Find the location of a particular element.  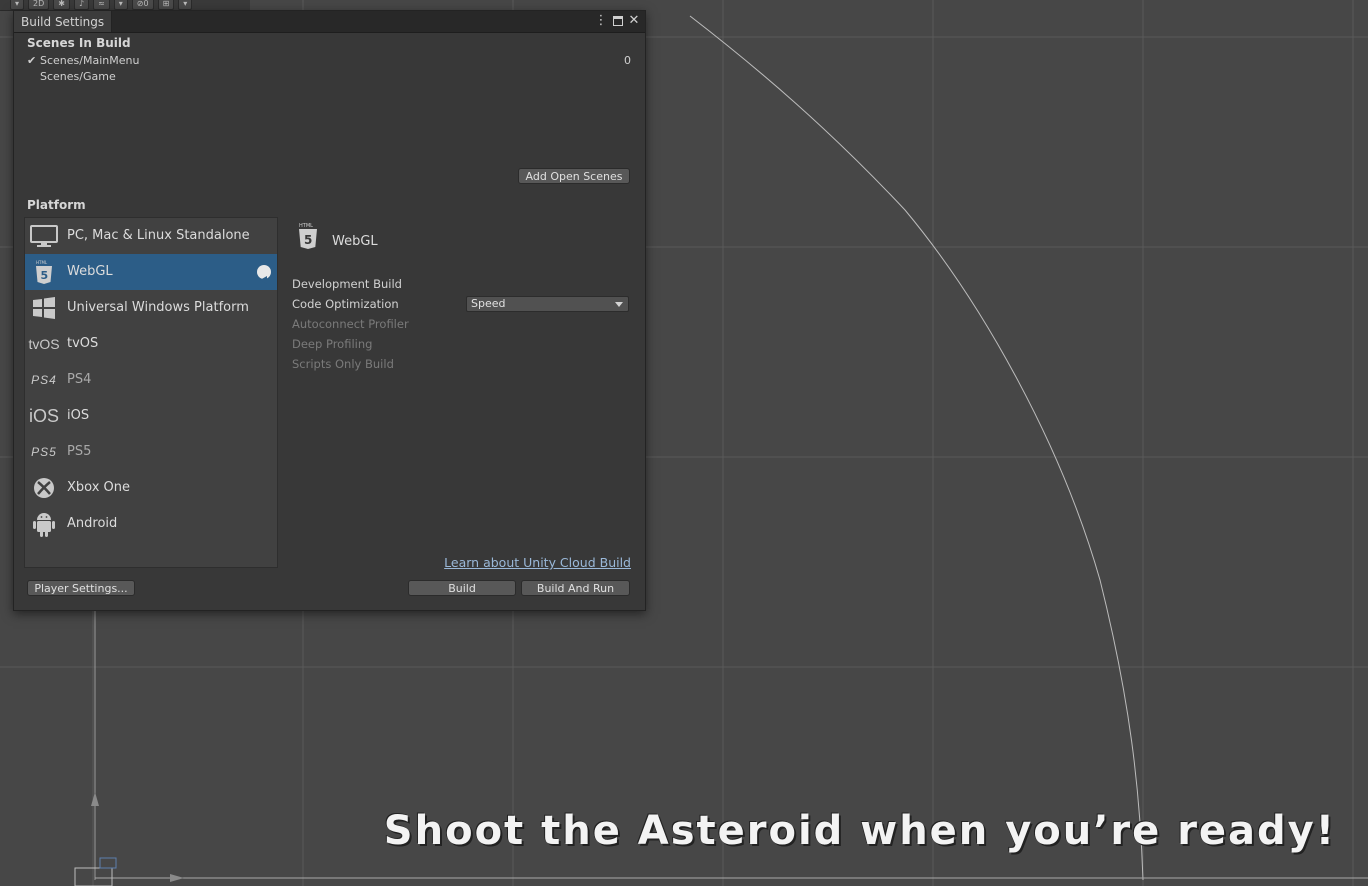

platform-label: Android is located at coordinates (92, 523).